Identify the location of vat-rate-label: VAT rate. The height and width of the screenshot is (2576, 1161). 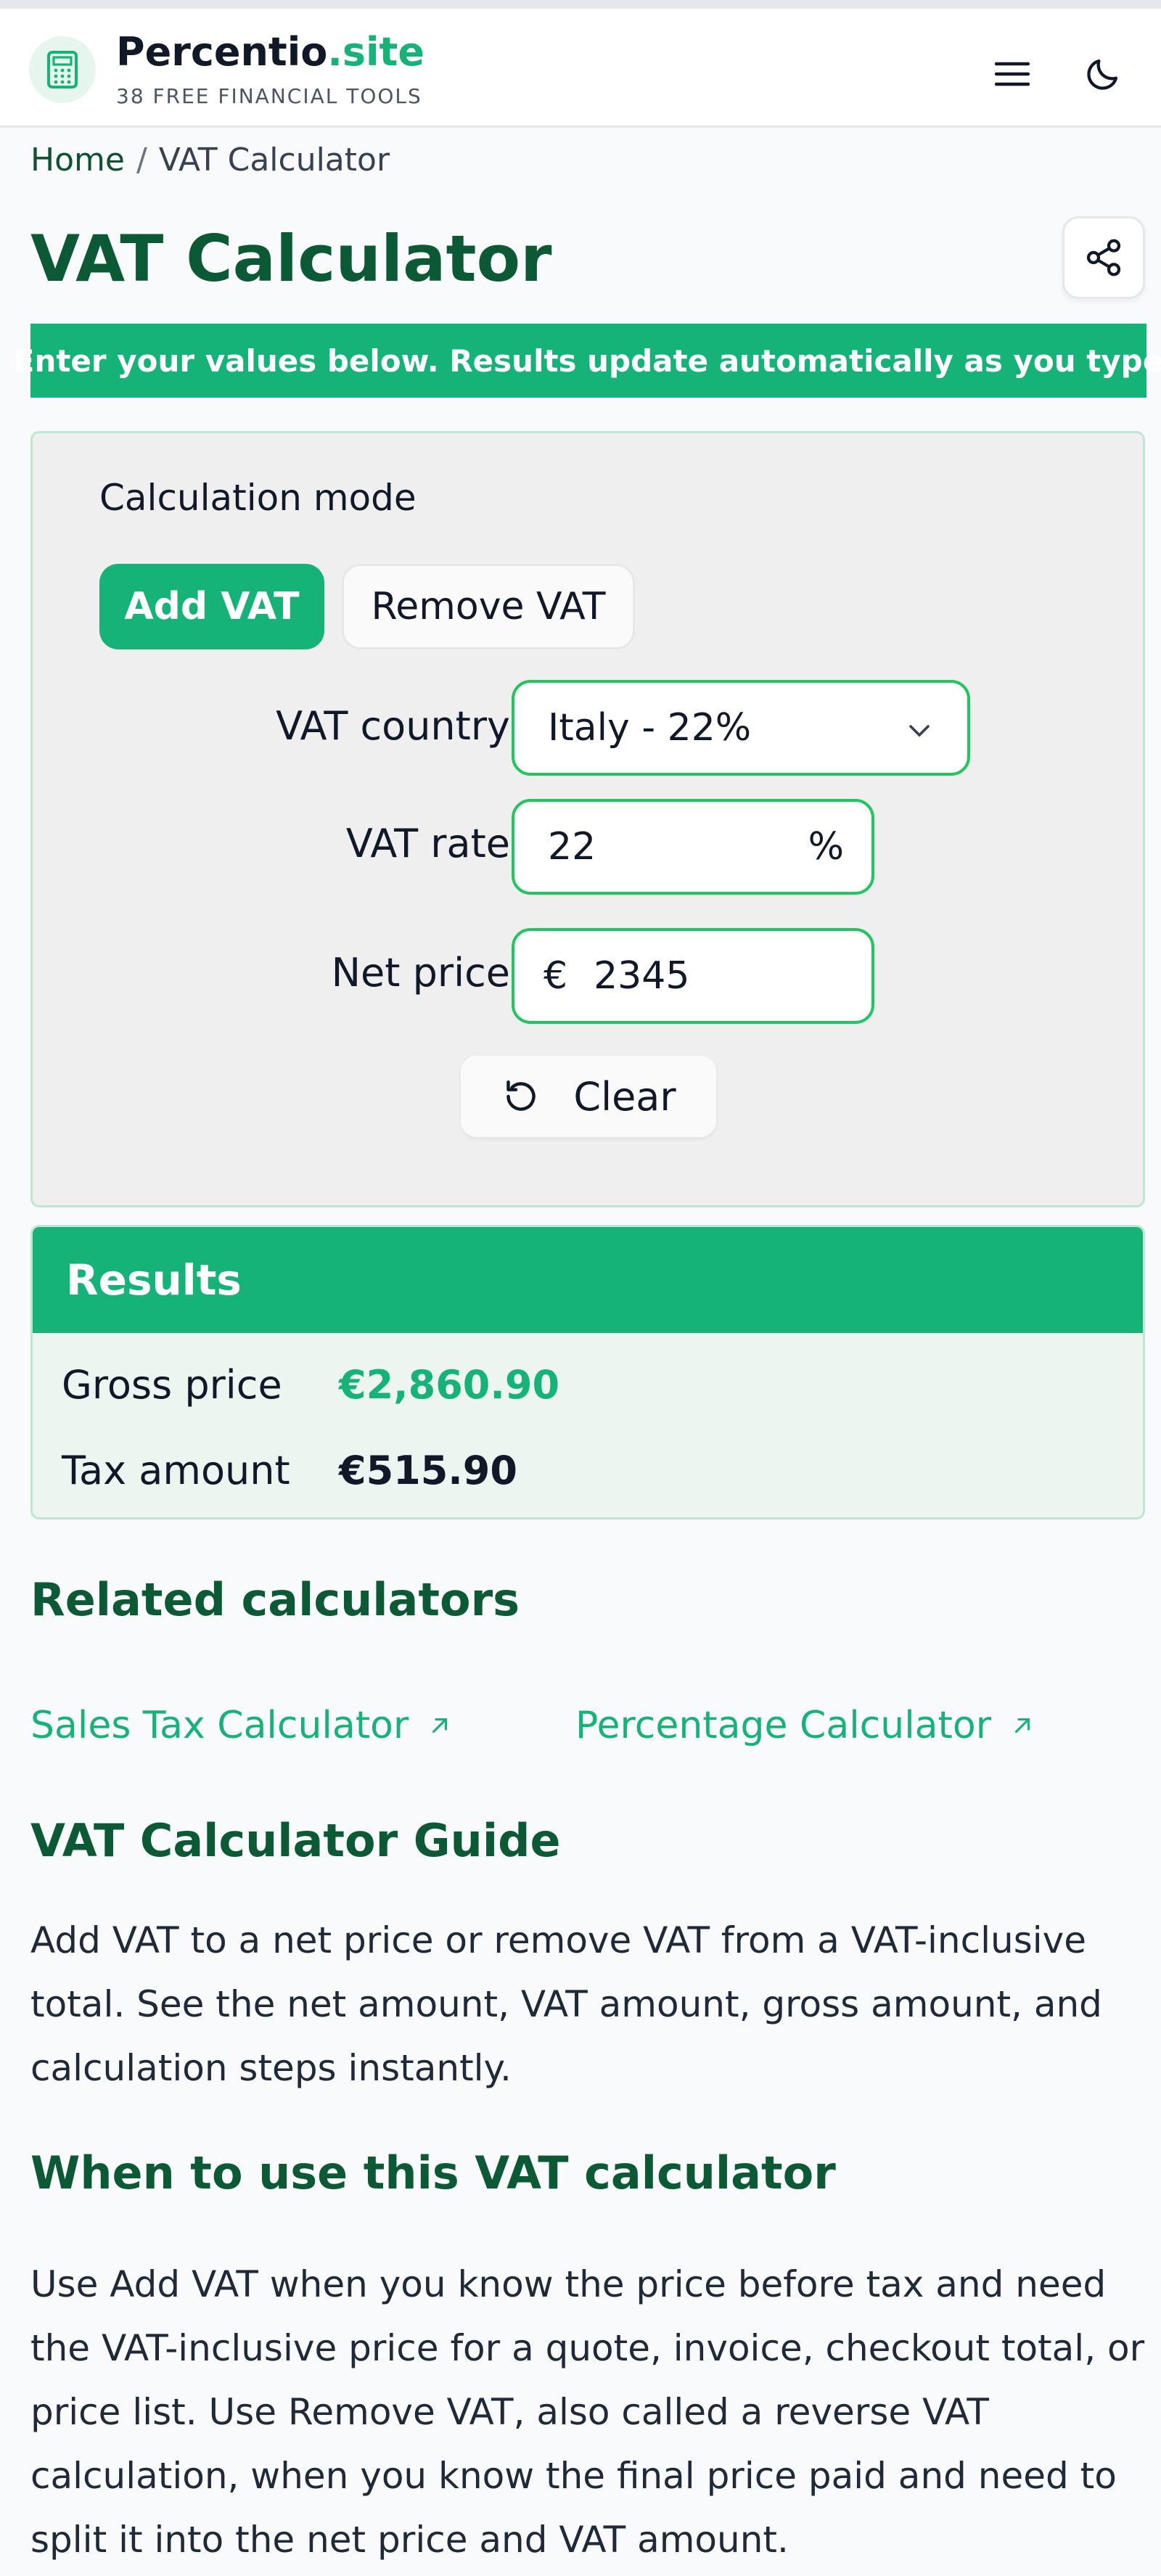
(428, 843).